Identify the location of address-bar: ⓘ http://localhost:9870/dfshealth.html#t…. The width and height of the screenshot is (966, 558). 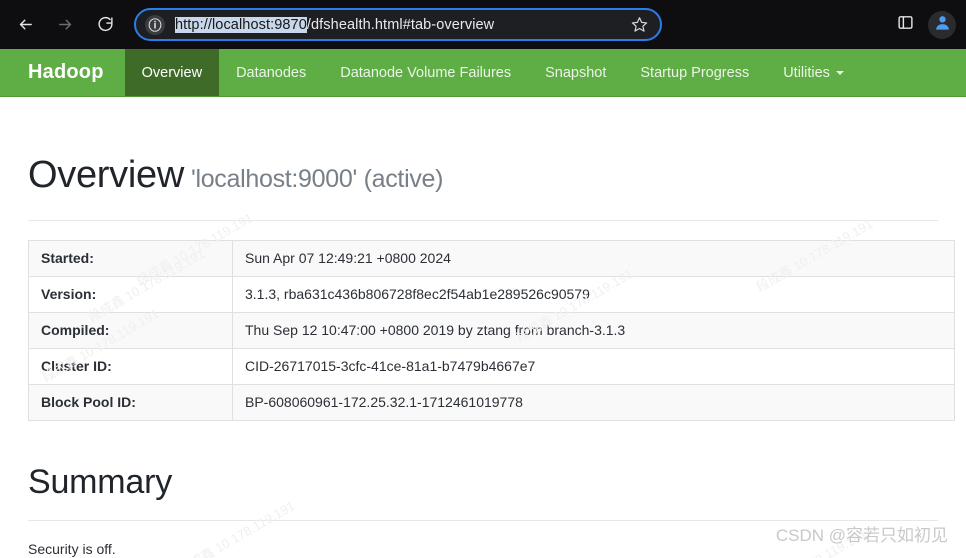
(398, 24).